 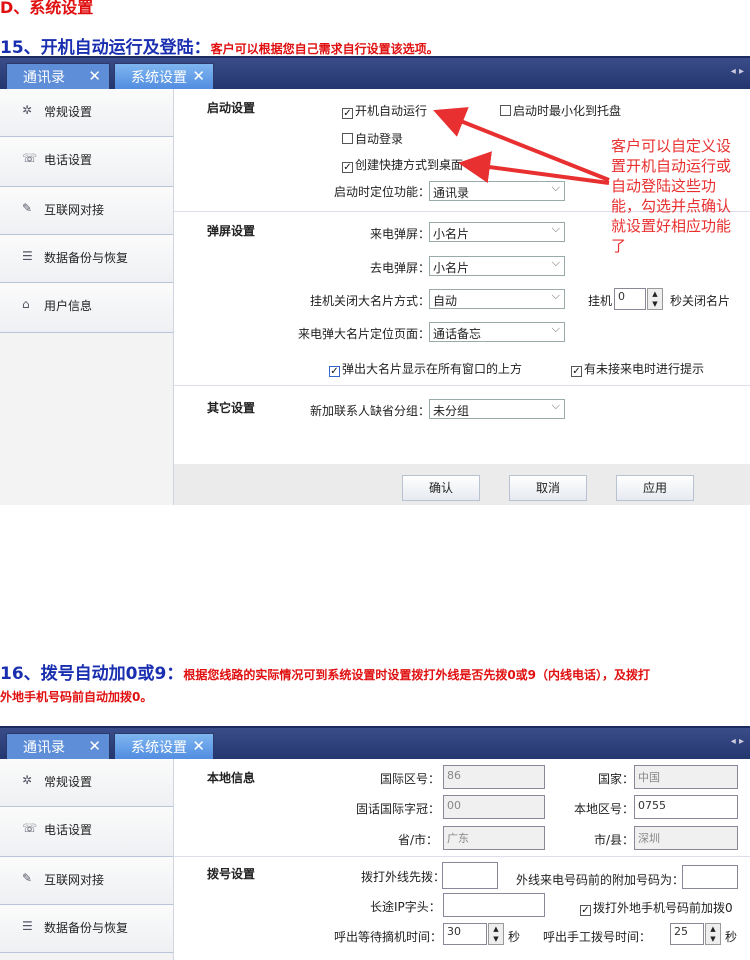 I want to click on extra-prefix-input, so click(x=710, y=877).